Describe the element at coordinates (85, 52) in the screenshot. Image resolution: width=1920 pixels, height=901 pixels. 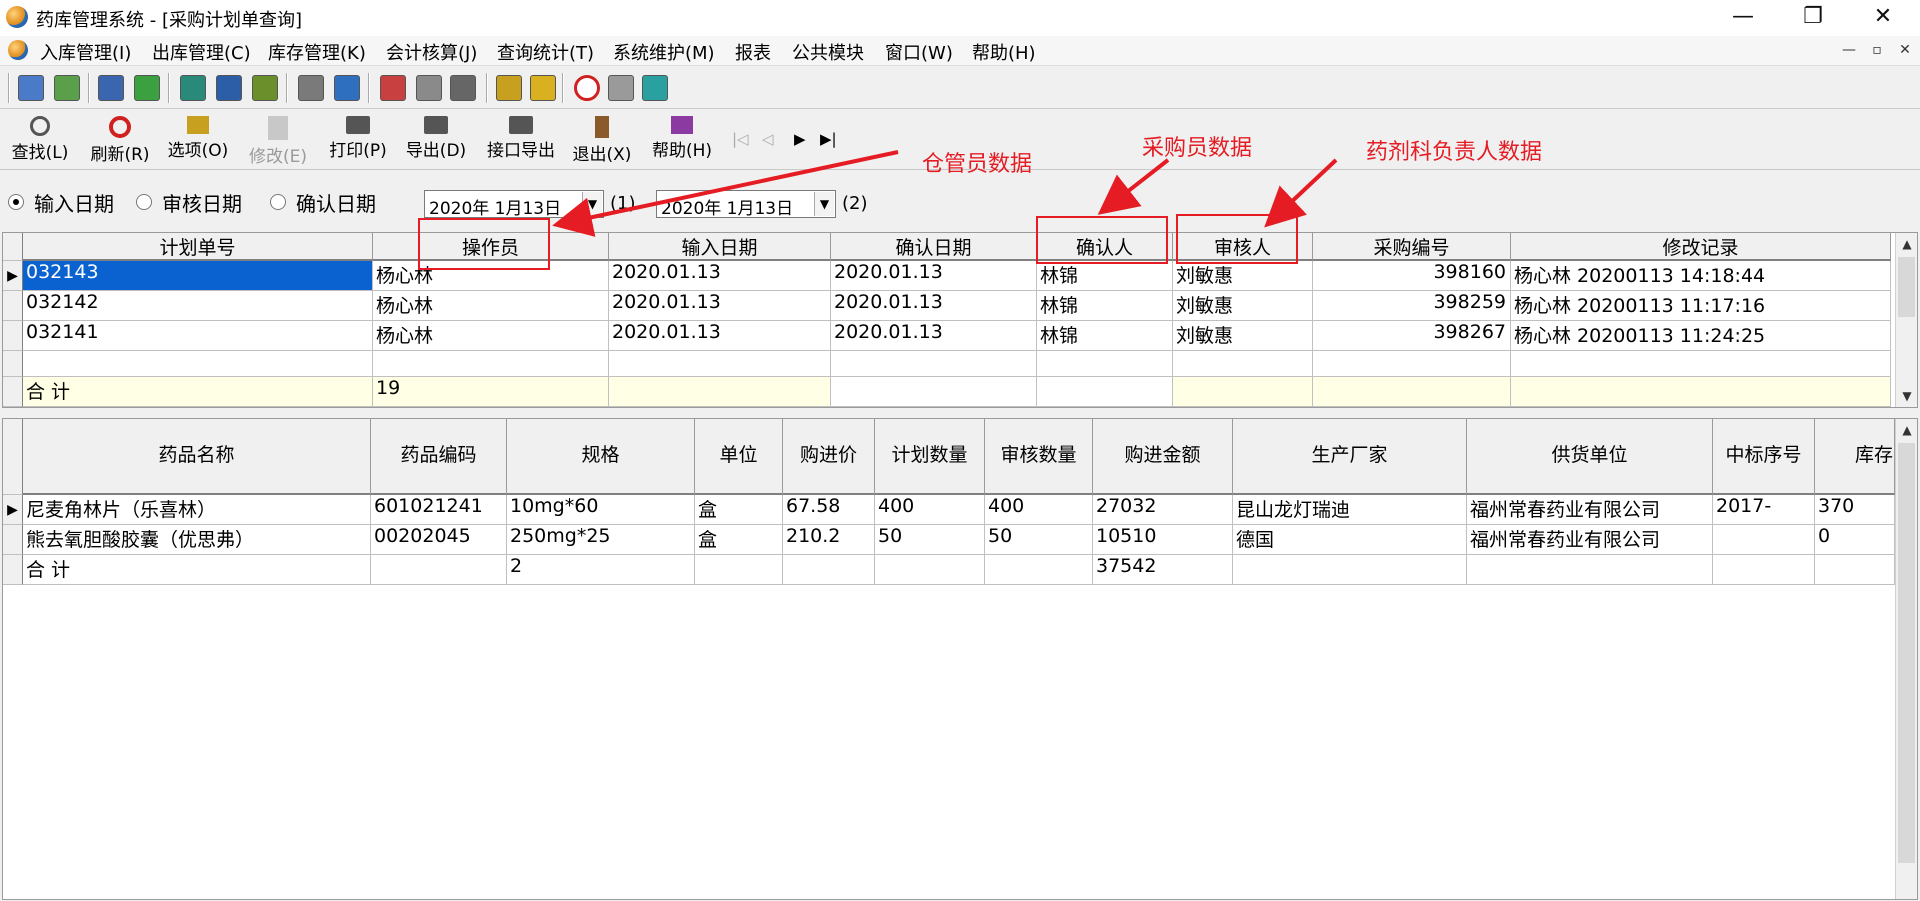
I see `menu-inbound: 入库管理(I)` at that location.